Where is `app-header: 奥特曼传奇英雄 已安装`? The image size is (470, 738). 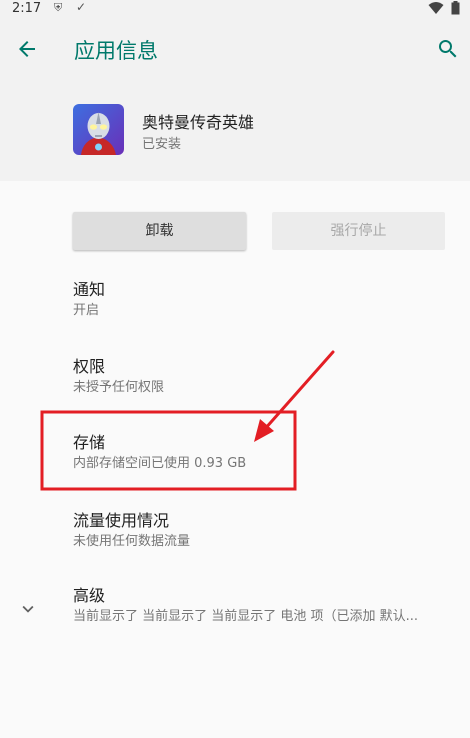 app-header: 奥特曼传奇英雄 已安装 is located at coordinates (235, 131).